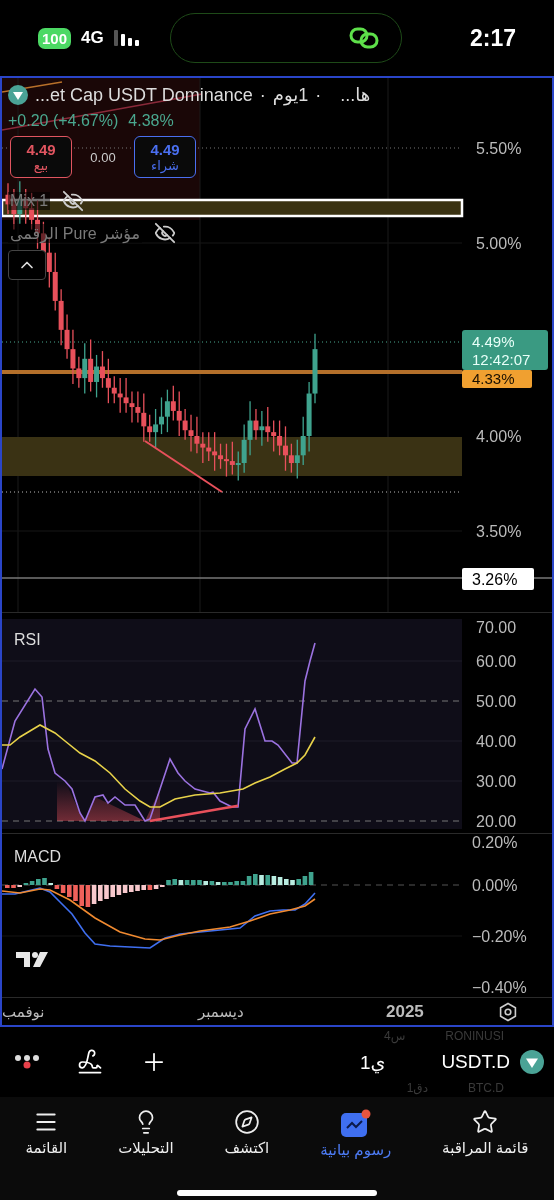 The height and width of the screenshot is (1200, 554). What do you see at coordinates (492, 38) in the screenshot?
I see `clock: 2:17` at bounding box center [492, 38].